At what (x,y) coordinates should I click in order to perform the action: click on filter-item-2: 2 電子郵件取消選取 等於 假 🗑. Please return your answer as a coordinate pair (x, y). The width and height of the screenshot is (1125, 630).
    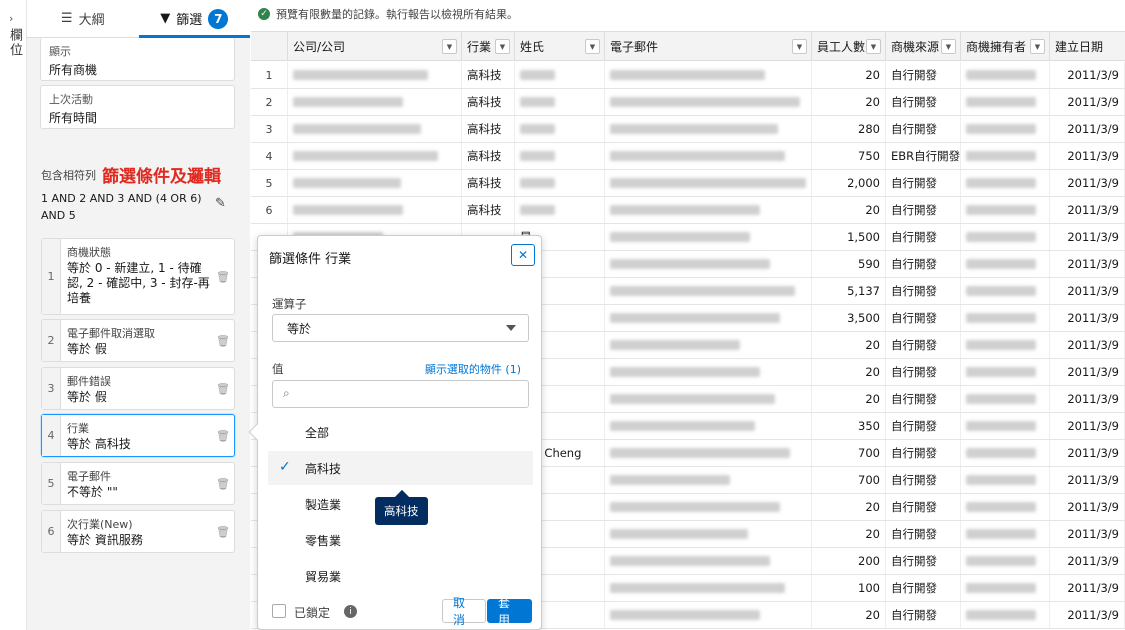
    Looking at the image, I should click on (138, 340).